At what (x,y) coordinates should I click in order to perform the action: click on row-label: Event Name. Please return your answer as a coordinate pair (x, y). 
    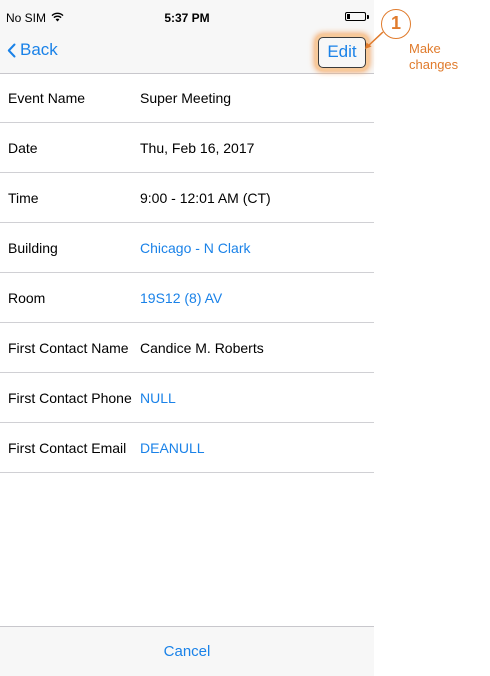
    Looking at the image, I should click on (47, 98).